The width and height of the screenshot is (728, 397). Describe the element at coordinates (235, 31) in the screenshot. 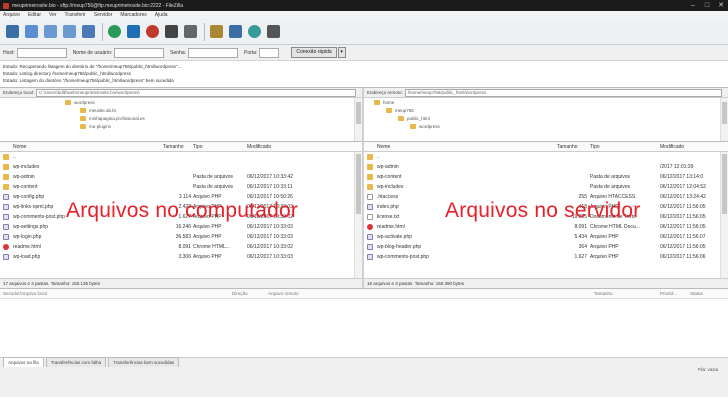

I see `compare-icon` at that location.